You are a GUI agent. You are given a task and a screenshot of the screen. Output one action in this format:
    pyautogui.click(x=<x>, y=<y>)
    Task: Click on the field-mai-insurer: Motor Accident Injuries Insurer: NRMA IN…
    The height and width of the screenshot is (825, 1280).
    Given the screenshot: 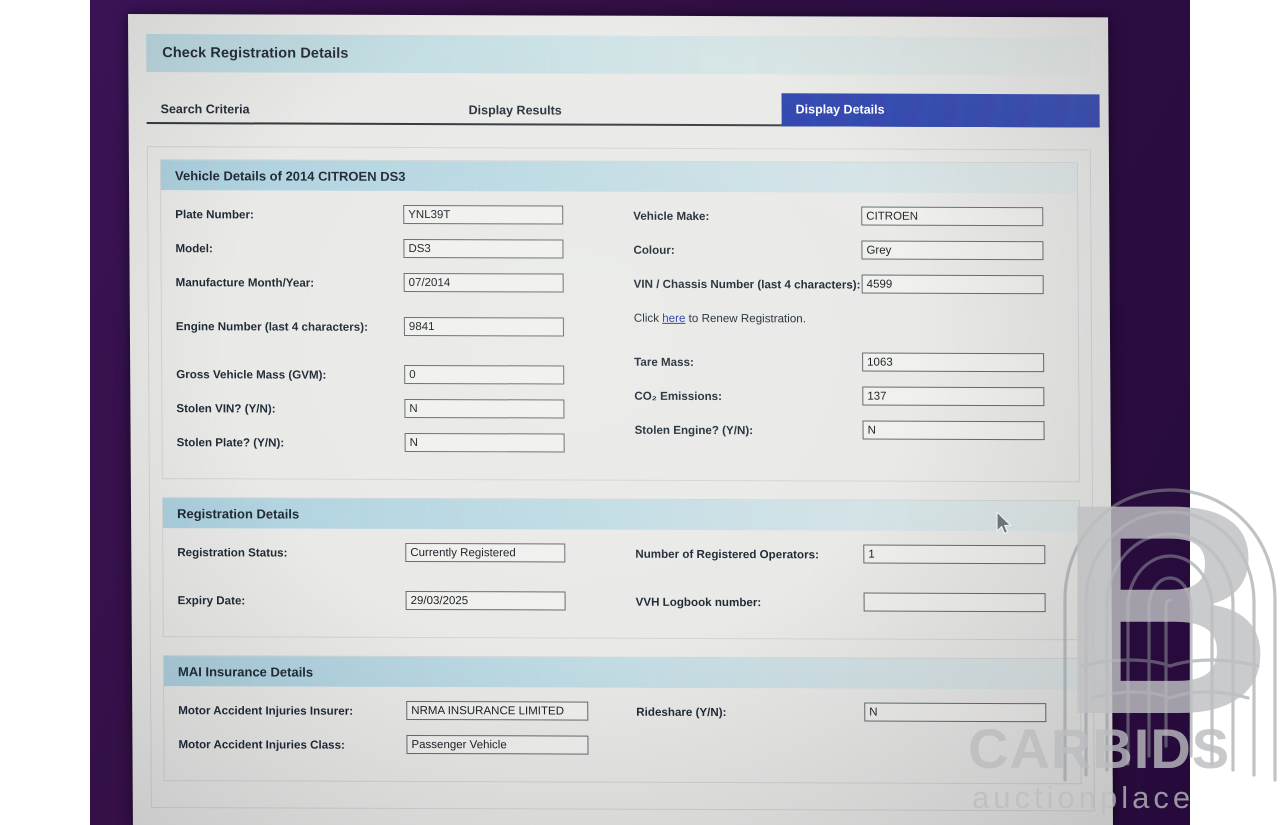 What is the action you would take?
    pyautogui.click(x=391, y=711)
    